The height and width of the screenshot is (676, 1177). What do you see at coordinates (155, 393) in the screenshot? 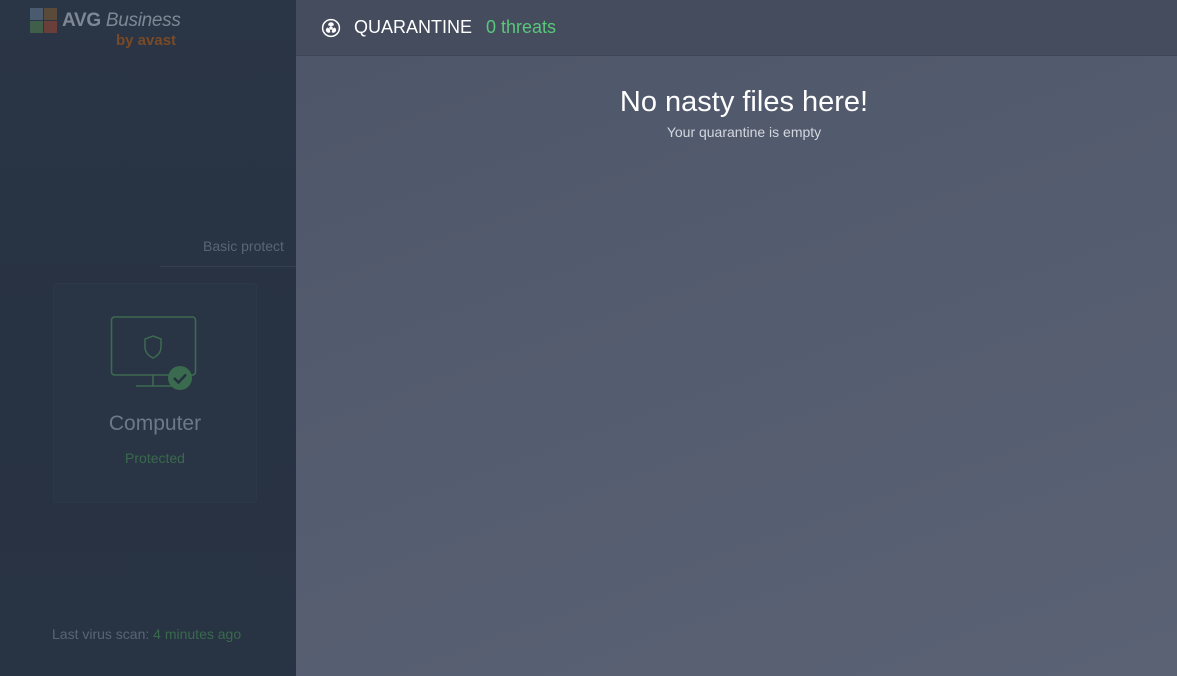
I see `computer-protection-card: Computer Protected` at bounding box center [155, 393].